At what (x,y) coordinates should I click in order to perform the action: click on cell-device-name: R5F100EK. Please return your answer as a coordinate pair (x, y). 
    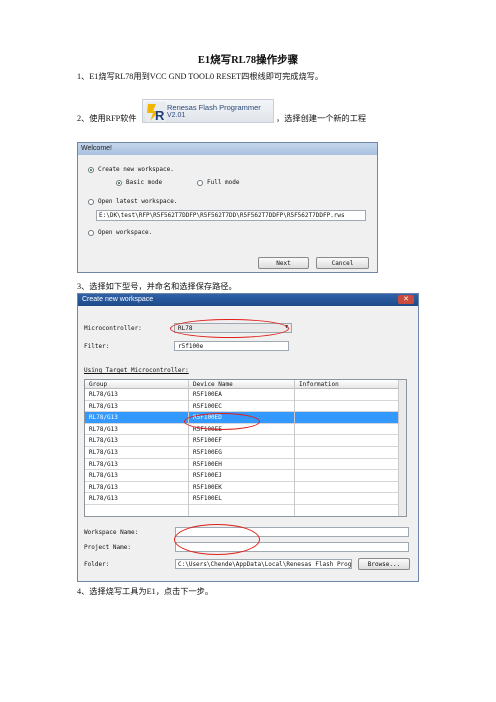
    Looking at the image, I should click on (207, 487).